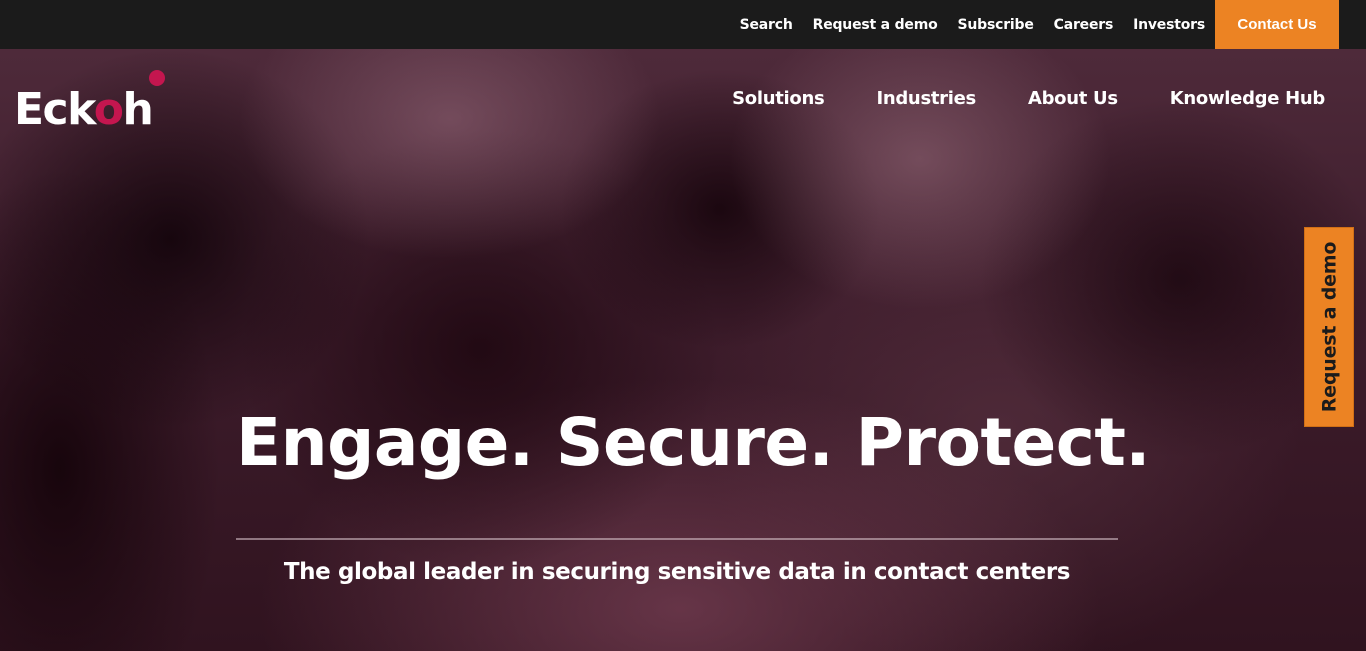 The image size is (1366, 651). I want to click on logo-highlight-letter: o, so click(108, 109).